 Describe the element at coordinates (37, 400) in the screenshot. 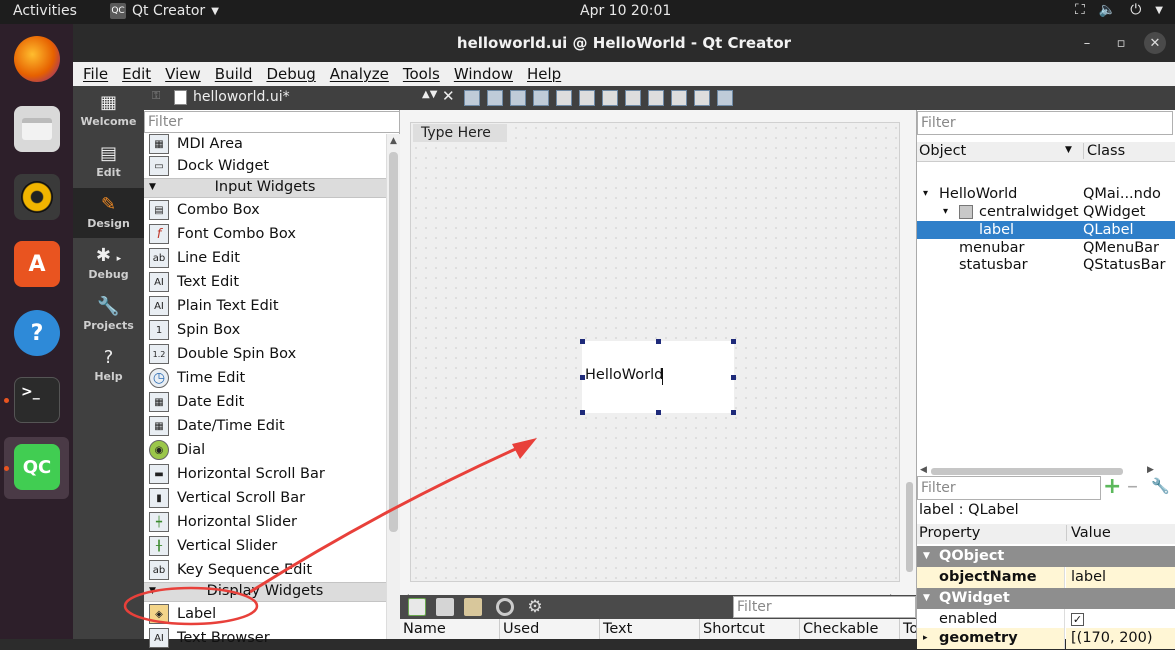

I see `terminal-icon: >_` at that location.